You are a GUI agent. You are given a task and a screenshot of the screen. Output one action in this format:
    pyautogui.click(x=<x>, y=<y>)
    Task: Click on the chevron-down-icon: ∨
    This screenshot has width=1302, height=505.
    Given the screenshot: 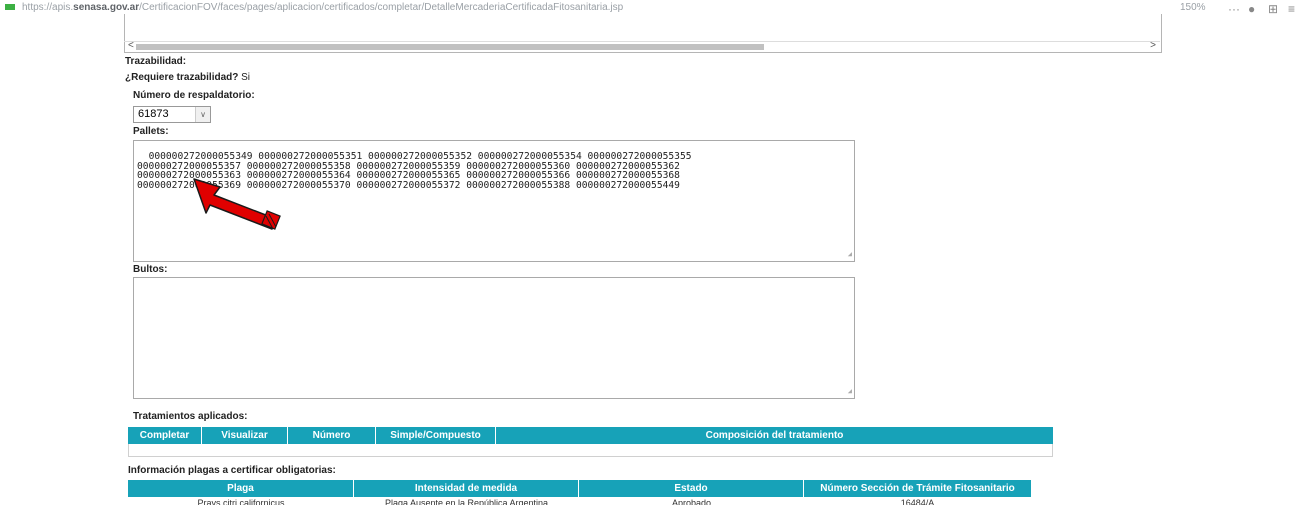 What is the action you would take?
    pyautogui.click(x=202, y=114)
    